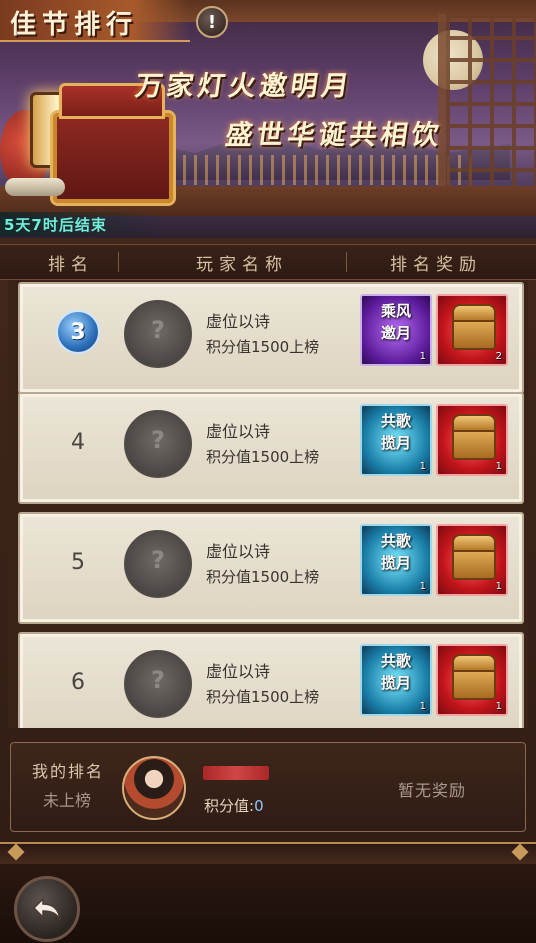 The height and width of the screenshot is (943, 536). I want to click on my-reward-text: 暂无奖励, so click(432, 790).